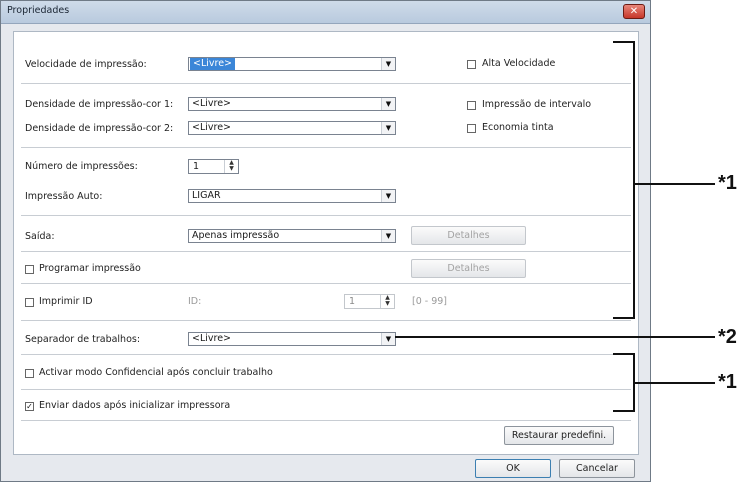  What do you see at coordinates (99, 128) in the screenshot?
I see `density-2-label: Densidade de impressão-cor 2:` at bounding box center [99, 128].